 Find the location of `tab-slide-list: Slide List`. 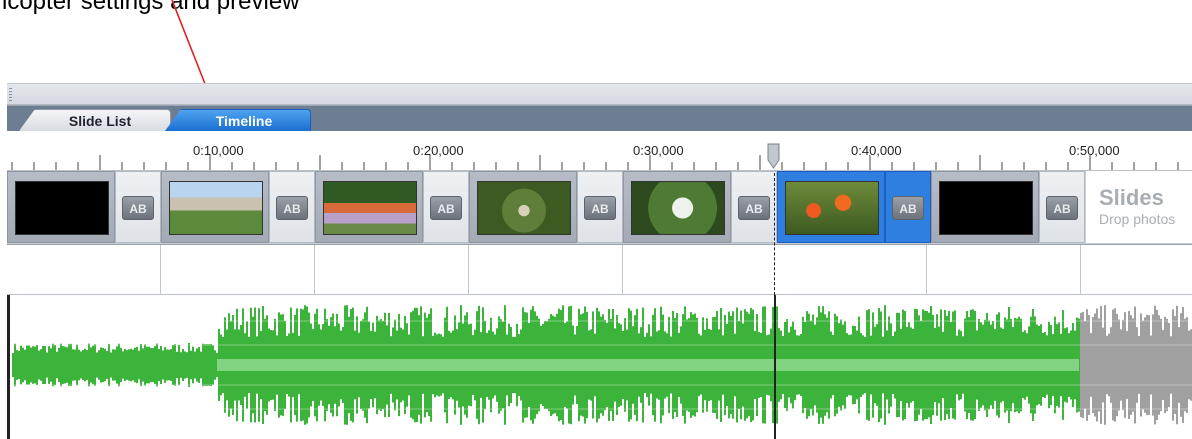

tab-slide-list: Slide List is located at coordinates (95, 120).